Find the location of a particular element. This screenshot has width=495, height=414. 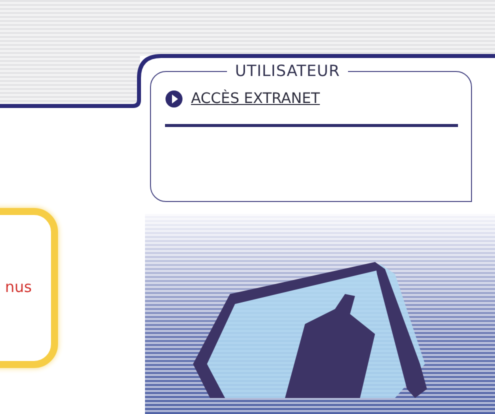

card-text: nus is located at coordinates (18, 287).